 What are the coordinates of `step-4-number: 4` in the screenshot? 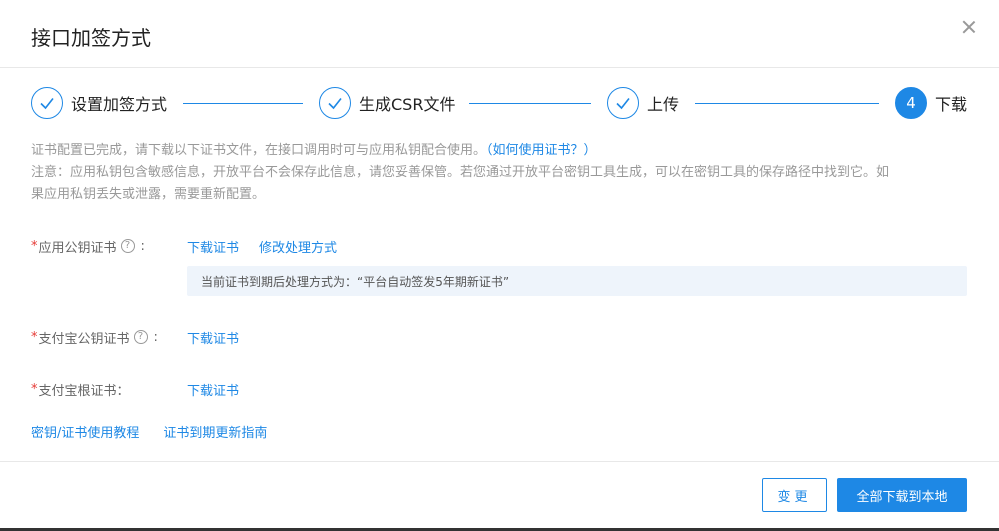 It's located at (911, 103).